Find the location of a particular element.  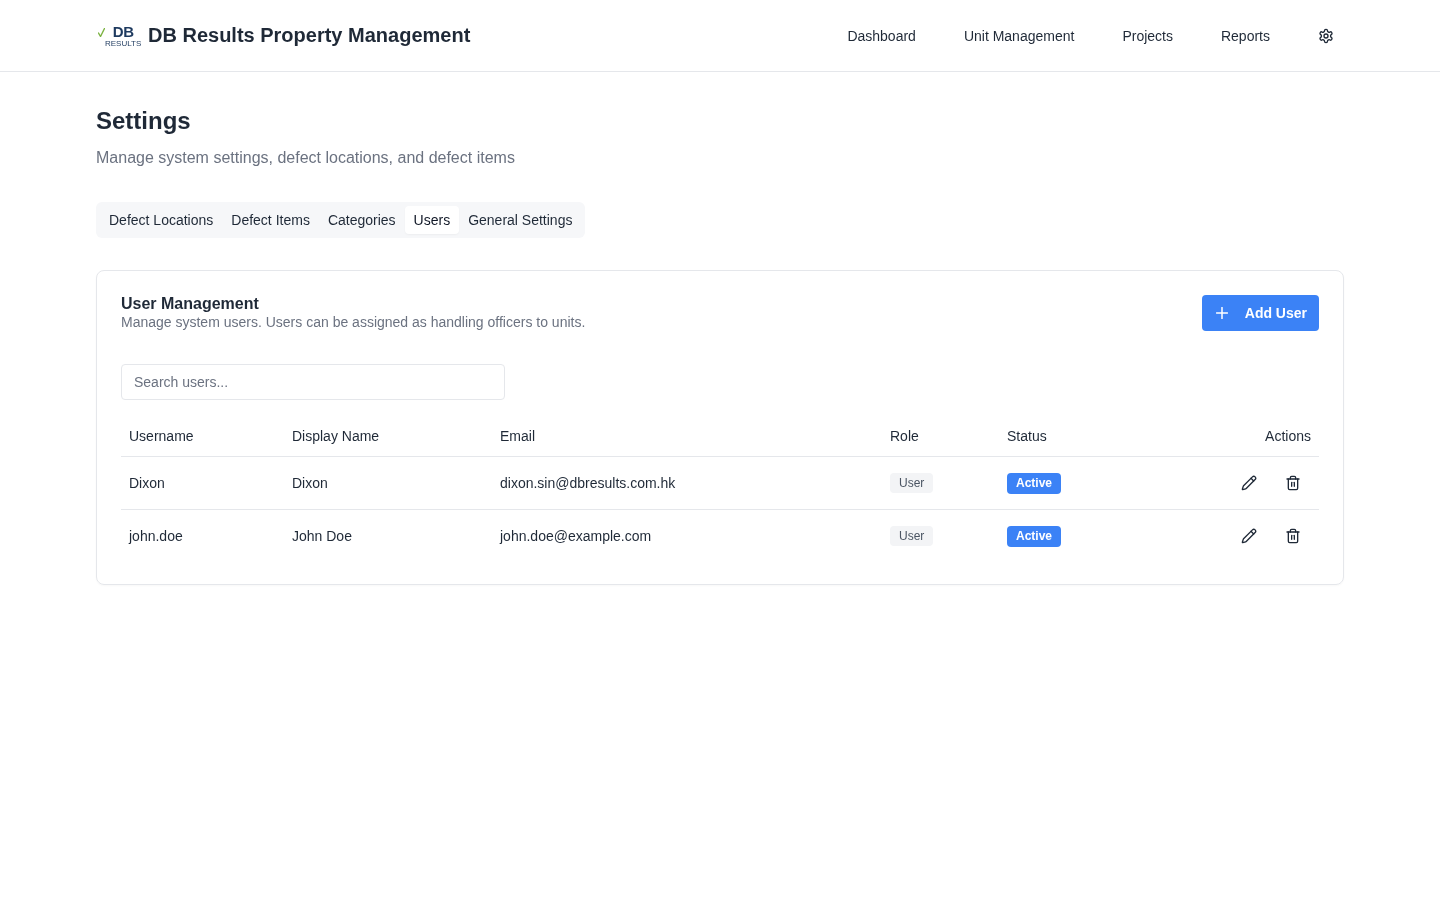

logo-subtext: RESULTS is located at coordinates (123, 43).